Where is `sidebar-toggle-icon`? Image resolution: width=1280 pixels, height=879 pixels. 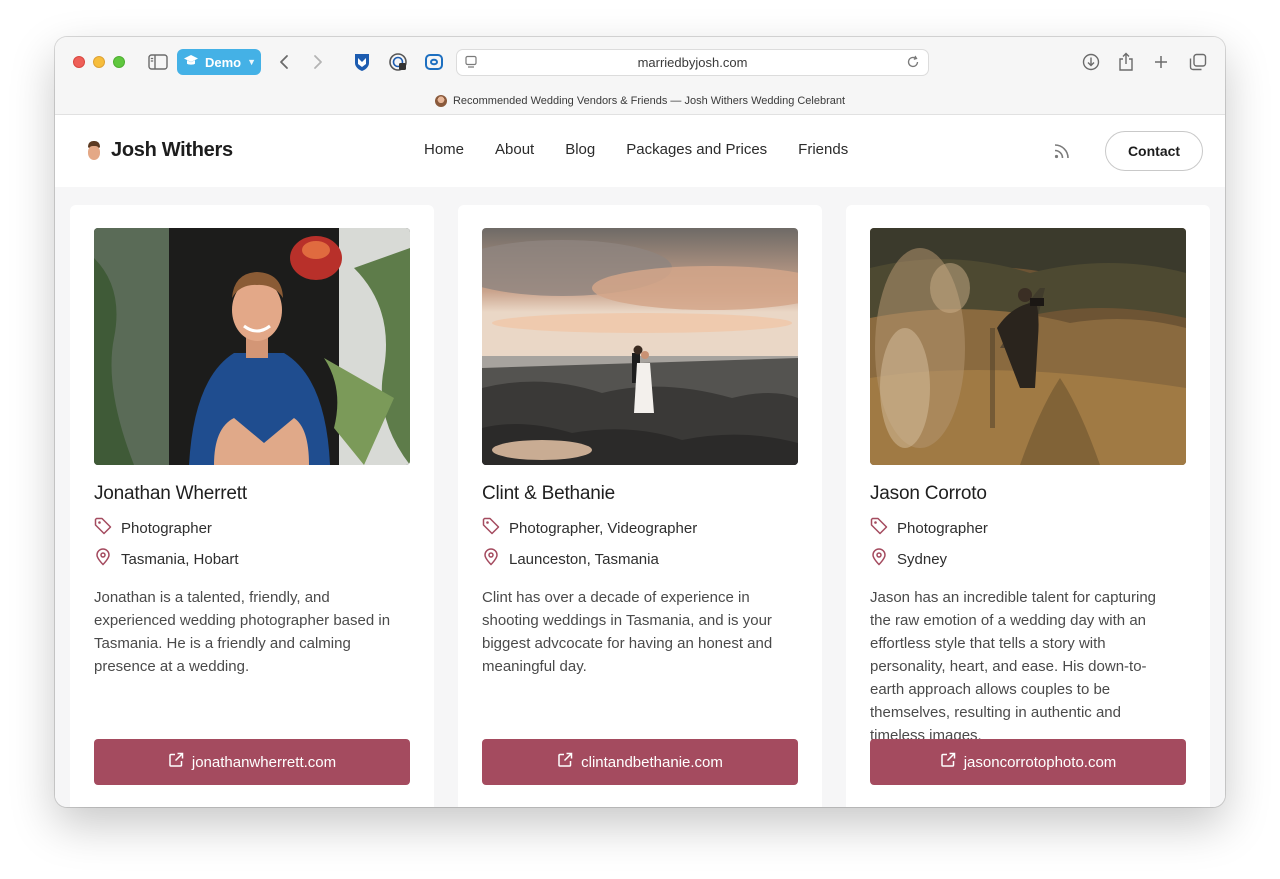 sidebar-toggle-icon is located at coordinates (158, 62).